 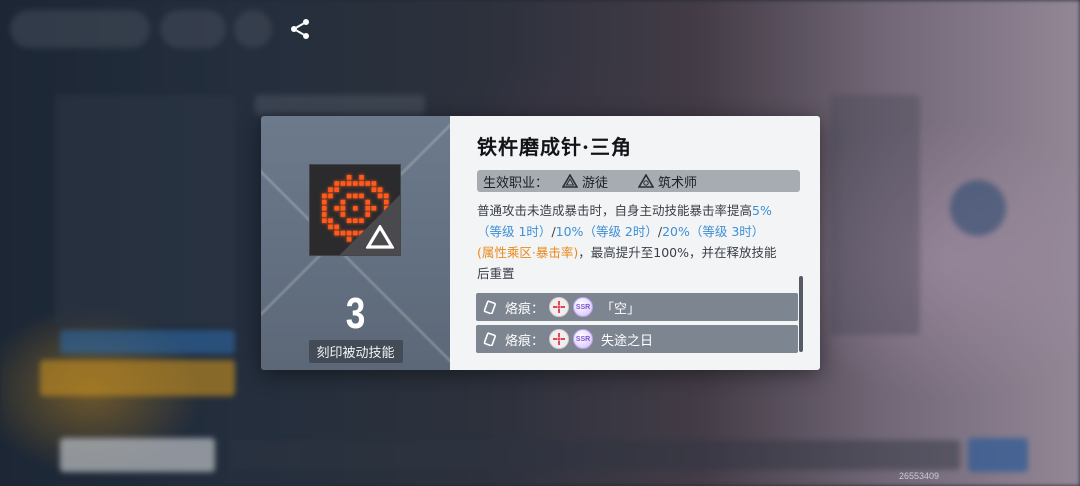 I want to click on desc-value-lv3: 20%（等级 3时）, so click(x=713, y=231).